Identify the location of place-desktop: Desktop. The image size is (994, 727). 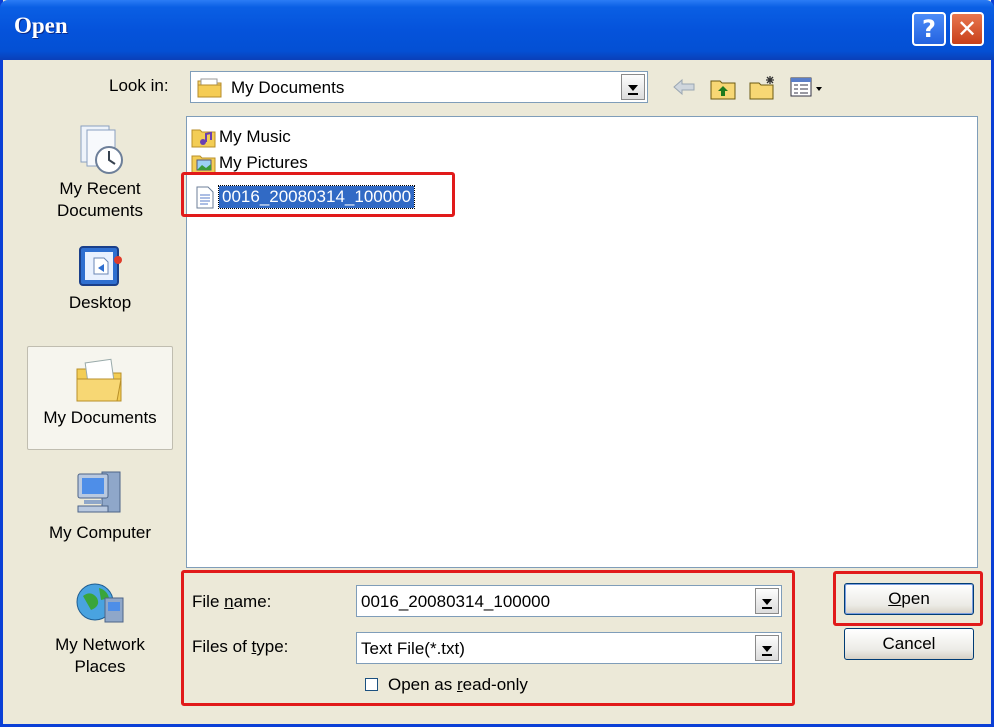
(100, 279).